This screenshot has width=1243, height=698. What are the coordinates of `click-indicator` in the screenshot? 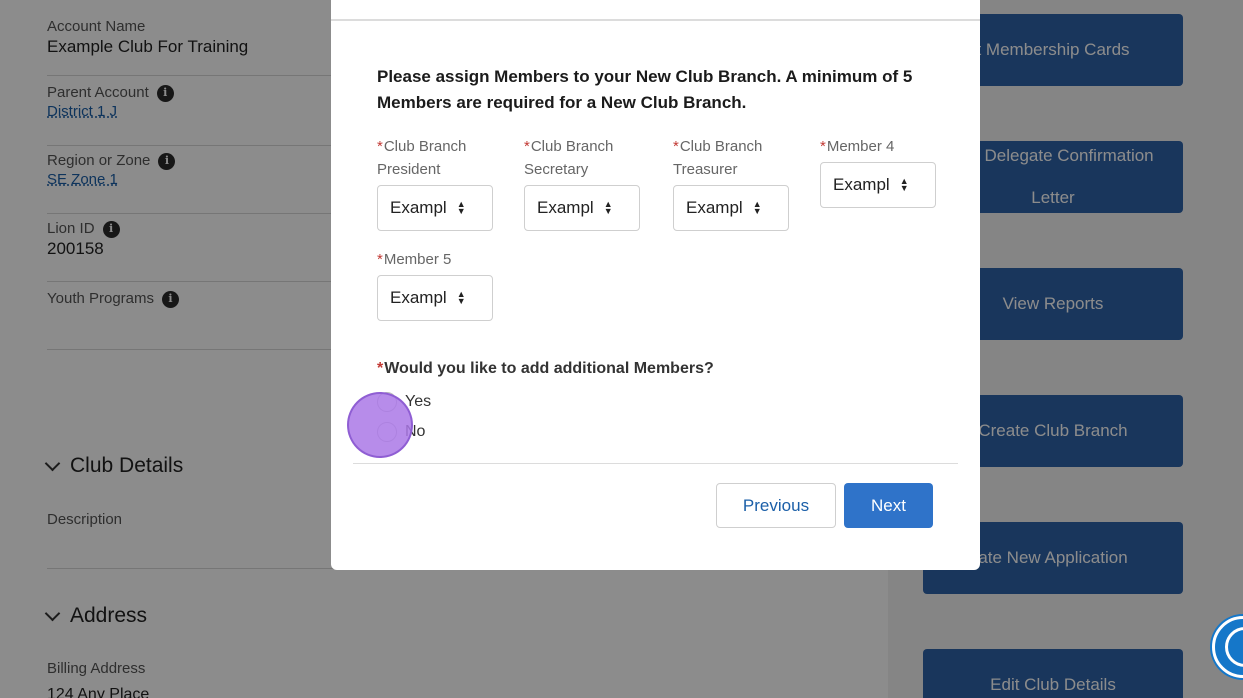 It's located at (380, 425).